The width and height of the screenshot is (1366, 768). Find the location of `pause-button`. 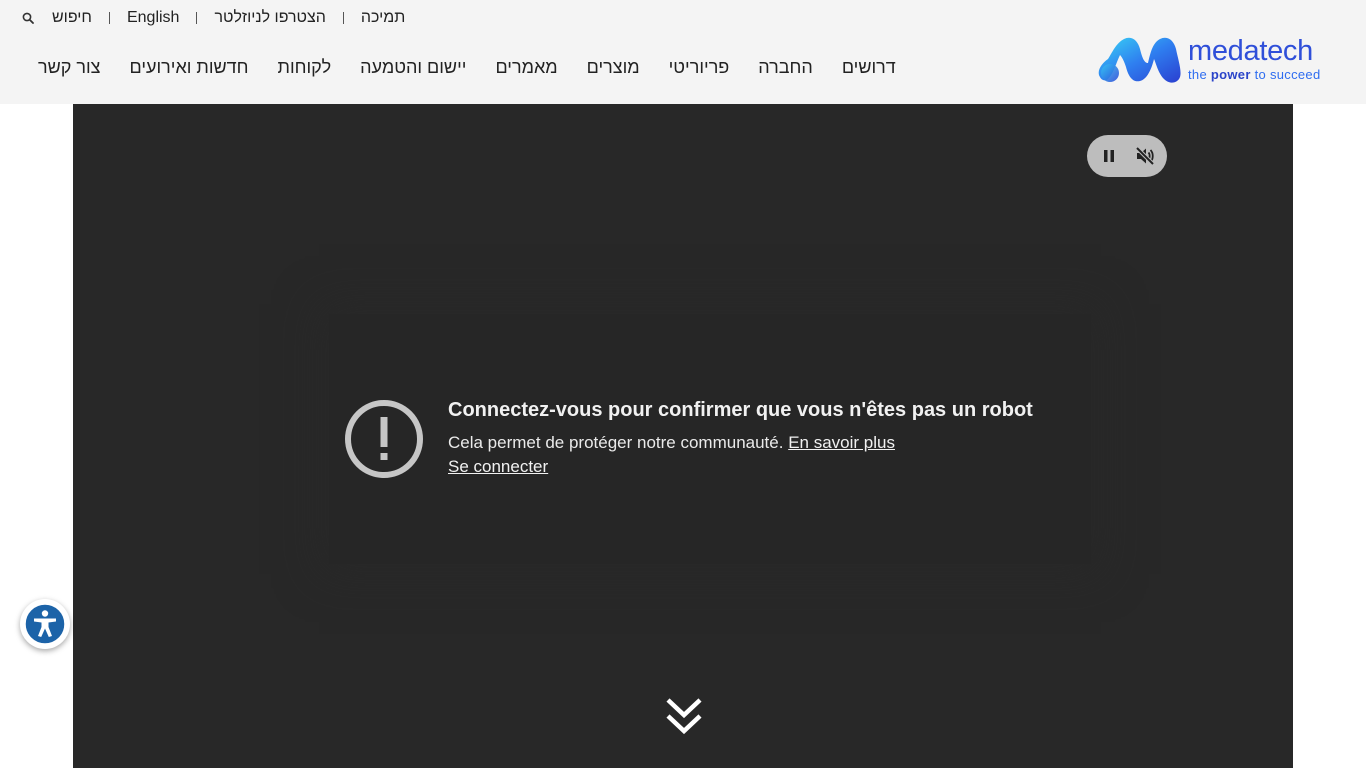

pause-button is located at coordinates (1109, 156).